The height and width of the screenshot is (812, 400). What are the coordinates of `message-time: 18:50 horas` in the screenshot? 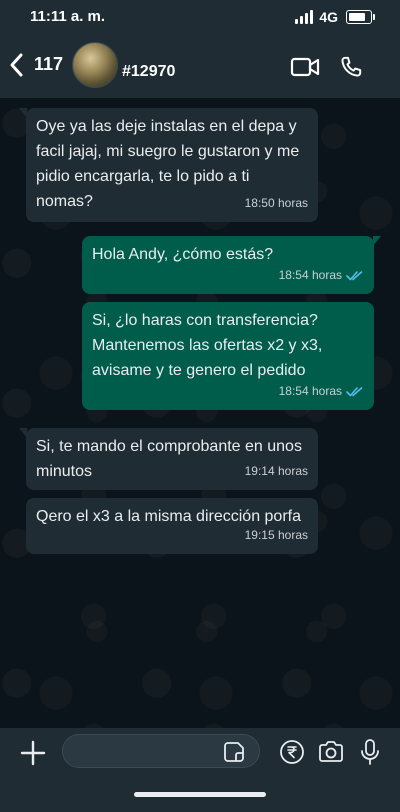 It's located at (276, 203).